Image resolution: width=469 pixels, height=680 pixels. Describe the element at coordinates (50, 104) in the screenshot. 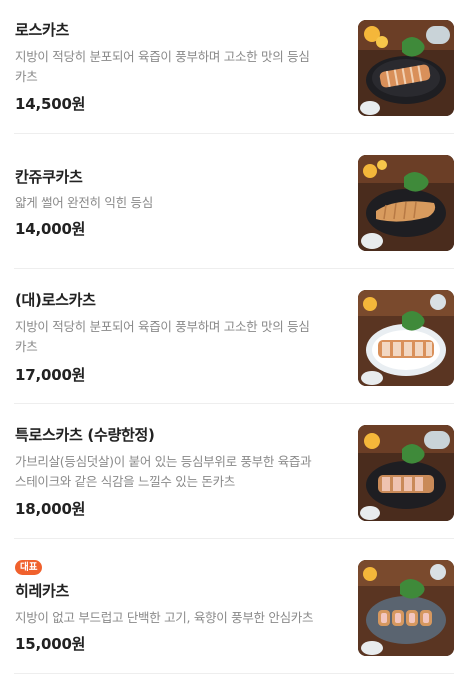

I see `menu-item-price: 14,500원` at that location.